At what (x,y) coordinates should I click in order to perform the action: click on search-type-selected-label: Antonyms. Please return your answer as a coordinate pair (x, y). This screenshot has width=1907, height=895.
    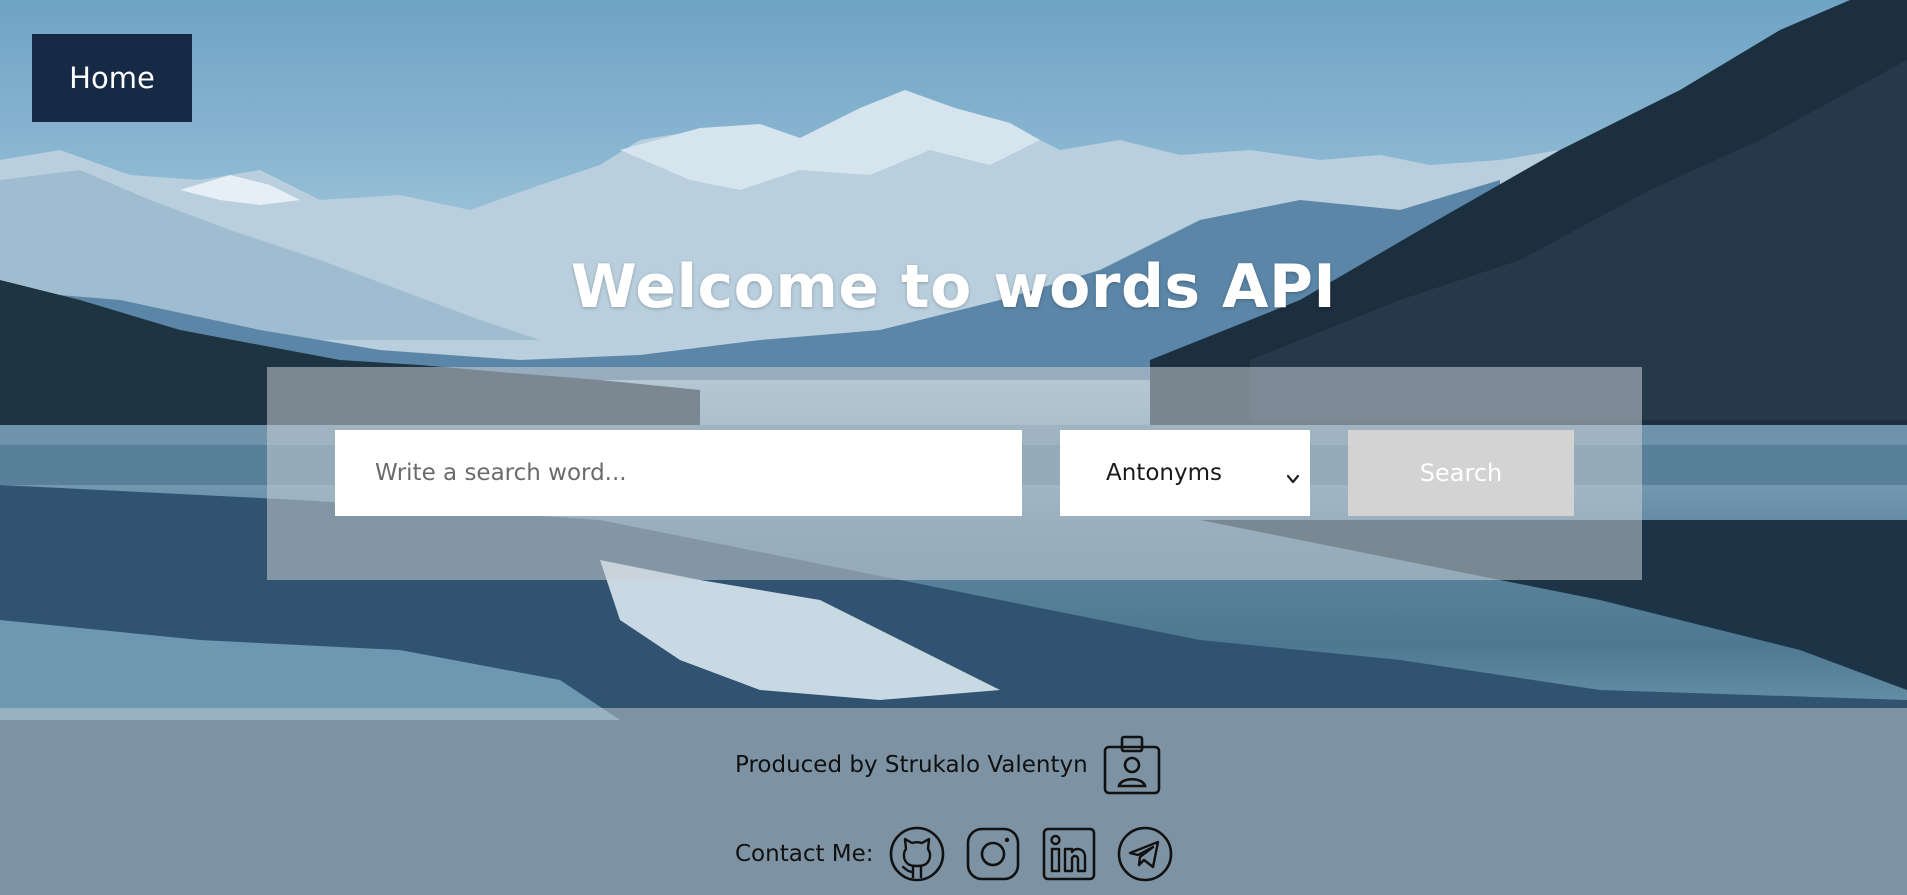
    Looking at the image, I should click on (1164, 473).